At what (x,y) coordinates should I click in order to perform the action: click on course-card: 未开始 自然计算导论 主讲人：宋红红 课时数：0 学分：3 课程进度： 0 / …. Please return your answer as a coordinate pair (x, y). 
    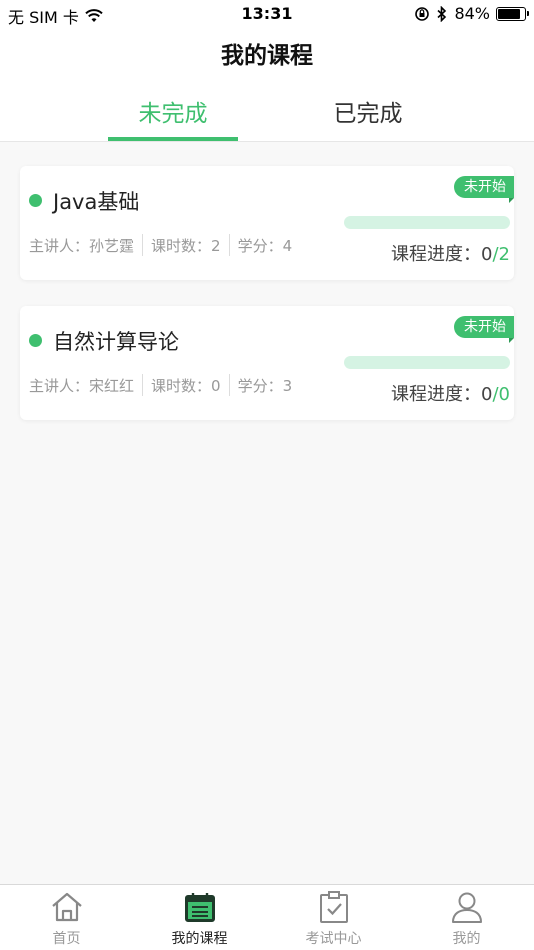
    Looking at the image, I should click on (267, 363).